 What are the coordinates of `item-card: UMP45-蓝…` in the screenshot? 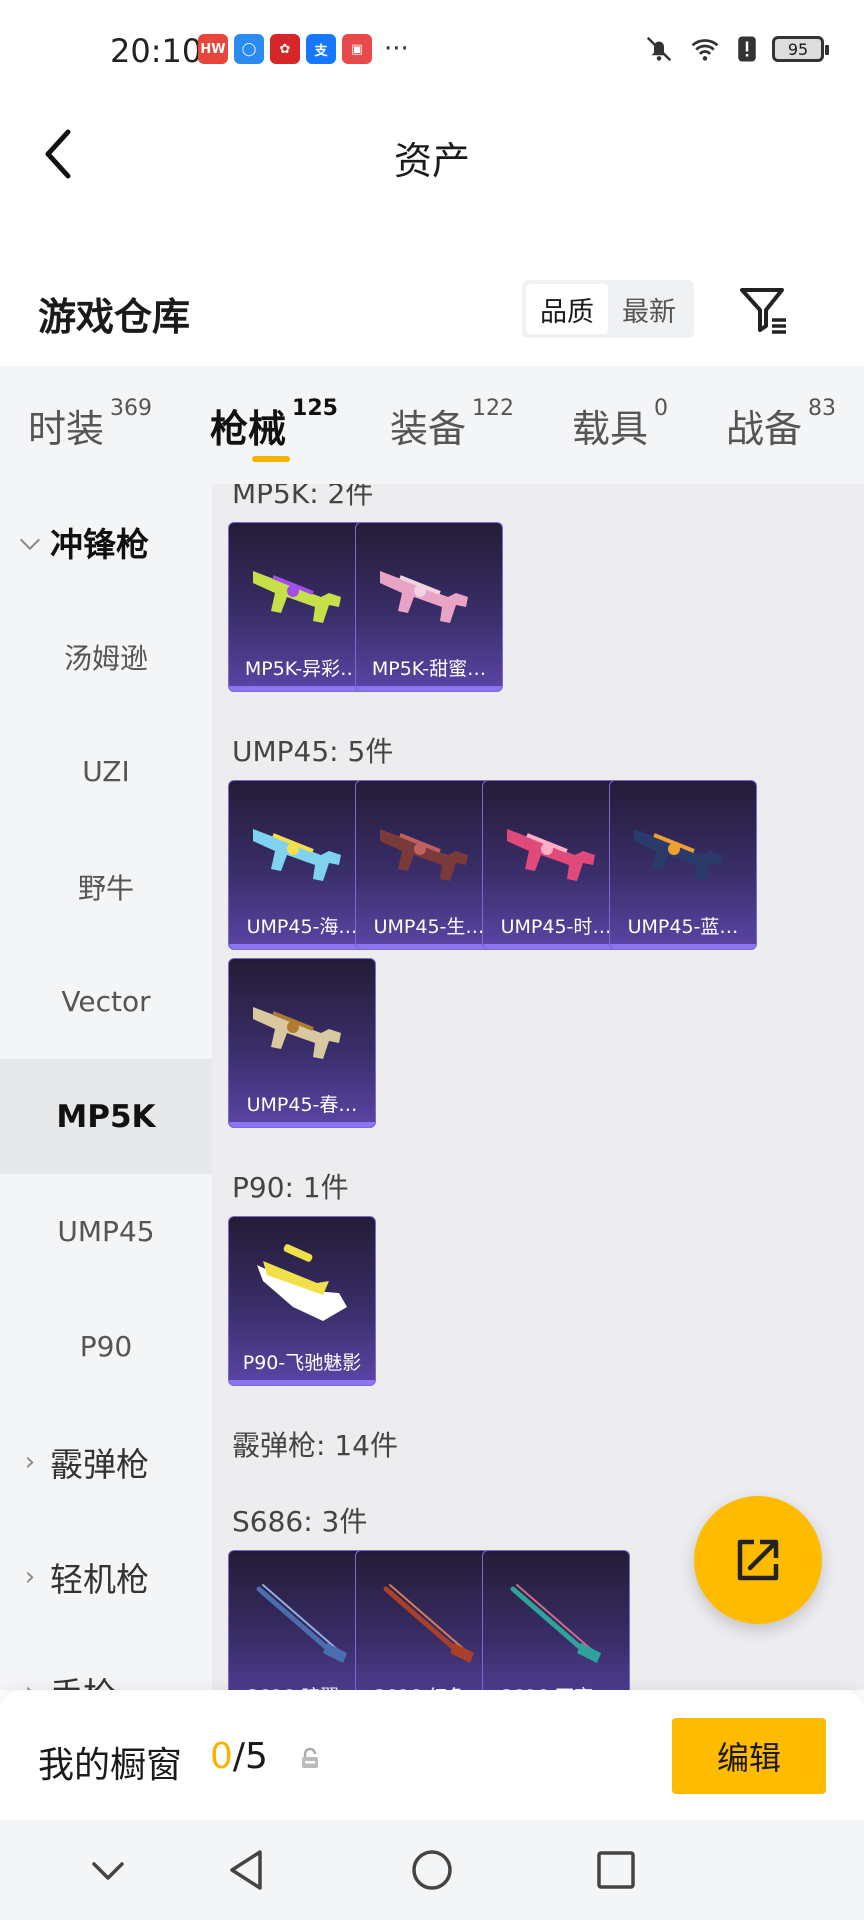 It's located at (683, 865).